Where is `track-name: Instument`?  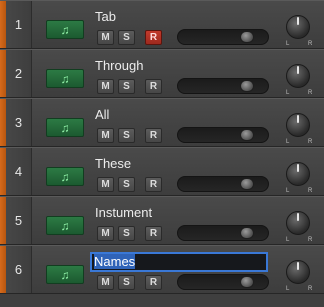
track-name: Instument is located at coordinates (123, 213).